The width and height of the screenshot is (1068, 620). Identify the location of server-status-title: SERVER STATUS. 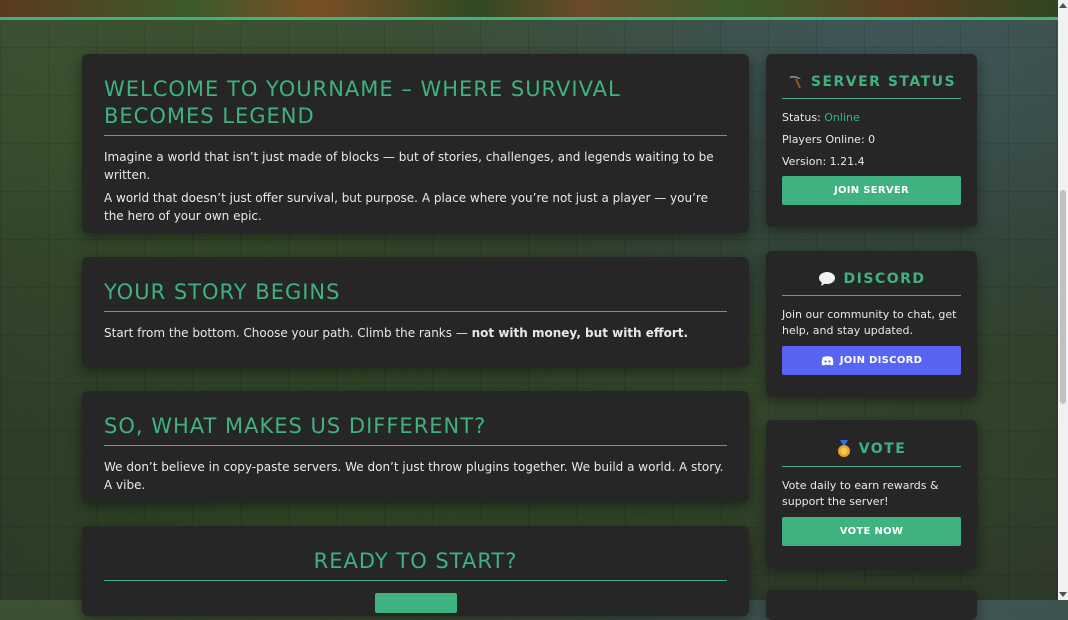
(883, 82).